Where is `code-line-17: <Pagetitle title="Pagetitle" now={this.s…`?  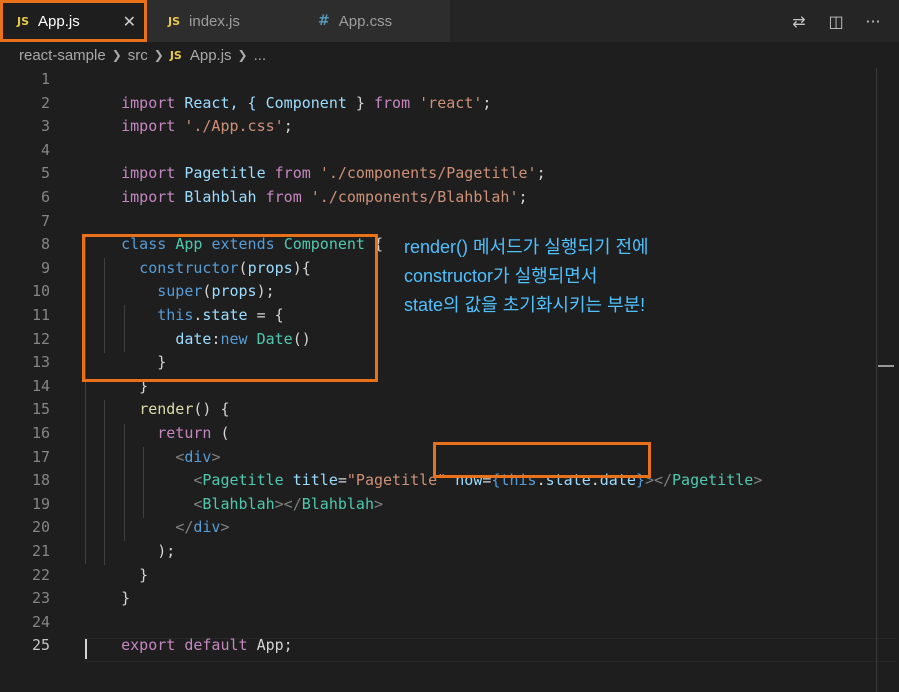 code-line-17: <Pagetitle title="Pagetitle" now={this.s… is located at coordinates (478, 480).